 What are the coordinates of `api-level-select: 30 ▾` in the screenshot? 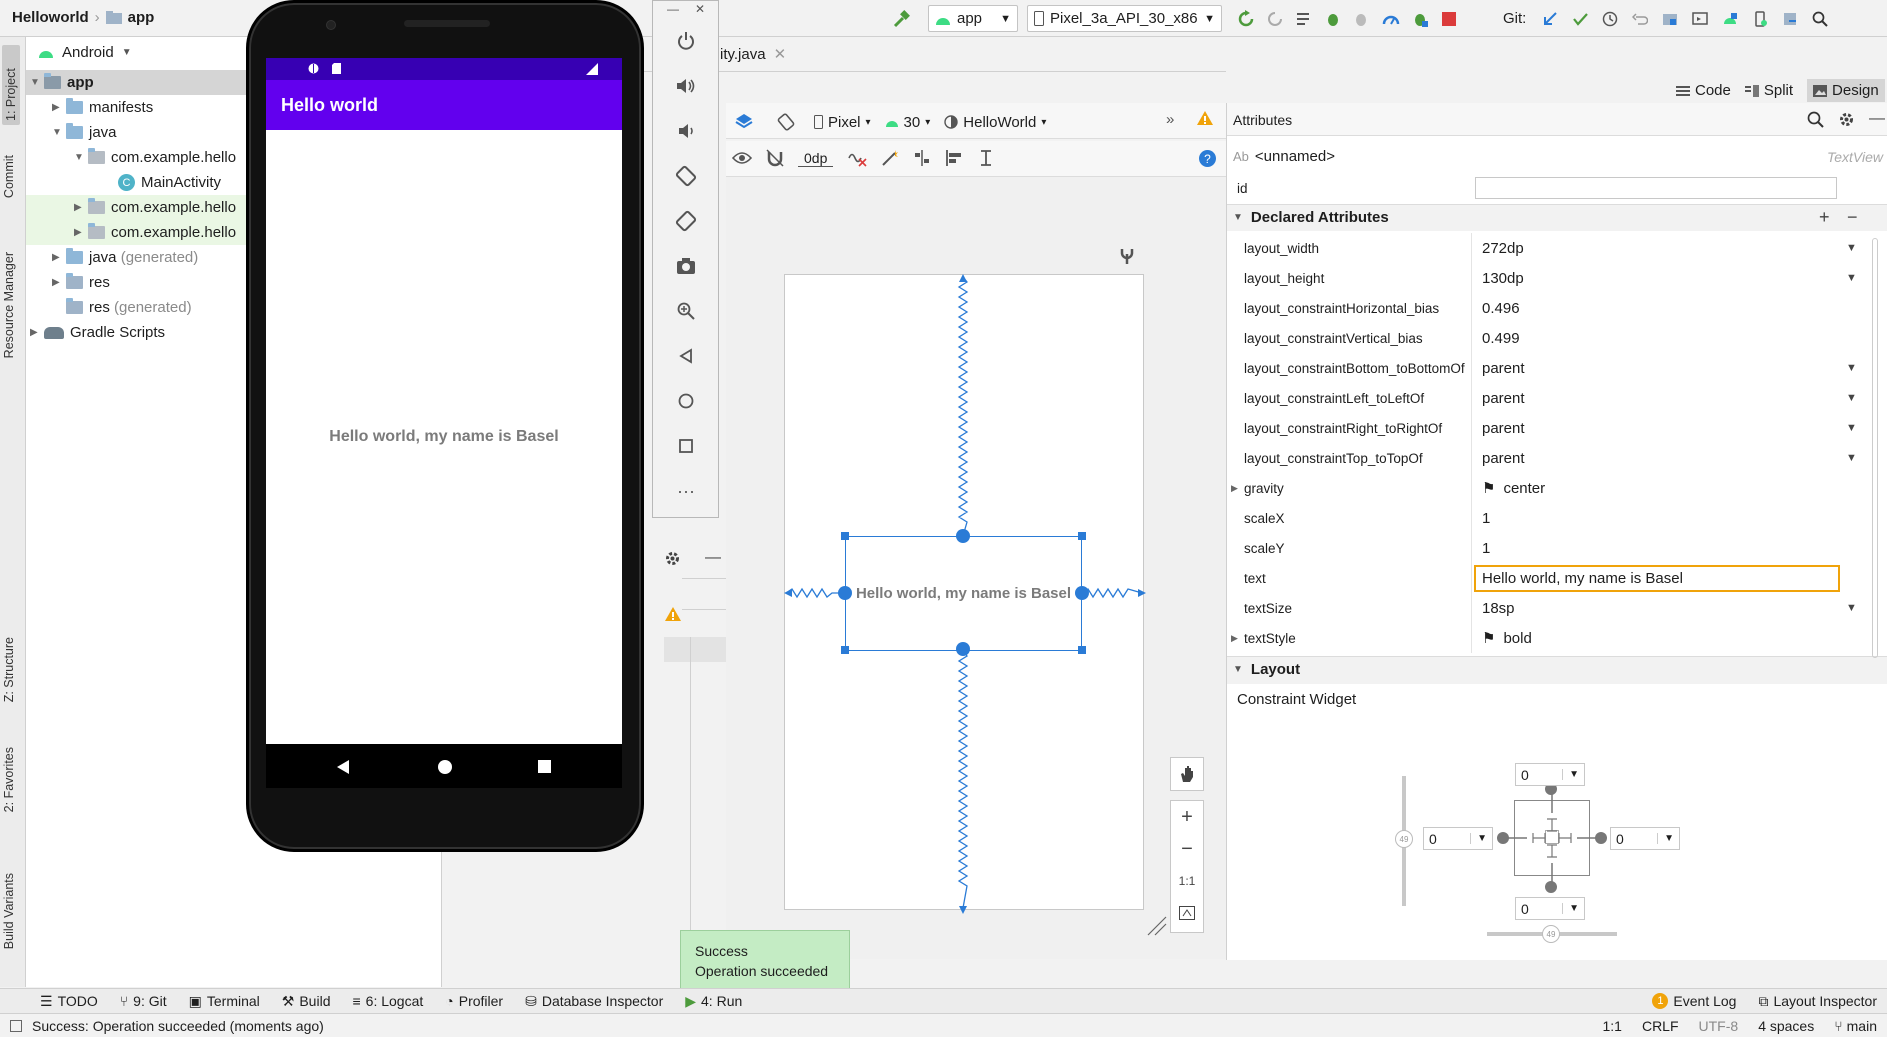 It's located at (907, 122).